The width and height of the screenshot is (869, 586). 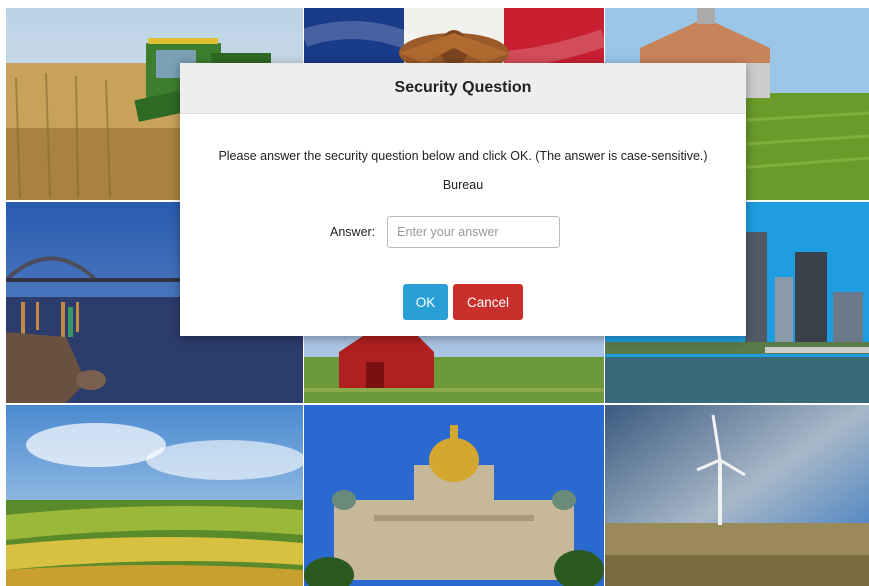 I want to click on wind-turbine-photo, so click(x=737, y=495).